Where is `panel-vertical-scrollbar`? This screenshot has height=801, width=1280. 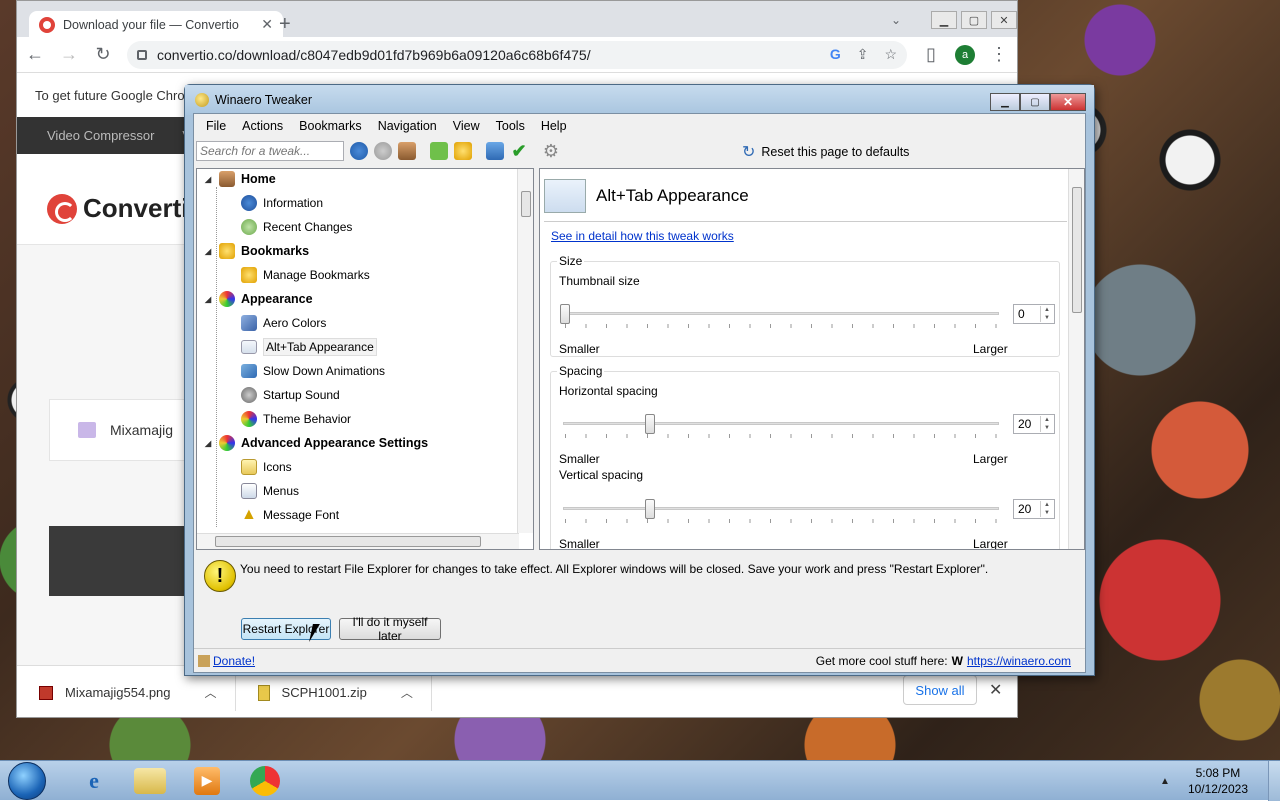
panel-vertical-scrollbar is located at coordinates (1076, 359).